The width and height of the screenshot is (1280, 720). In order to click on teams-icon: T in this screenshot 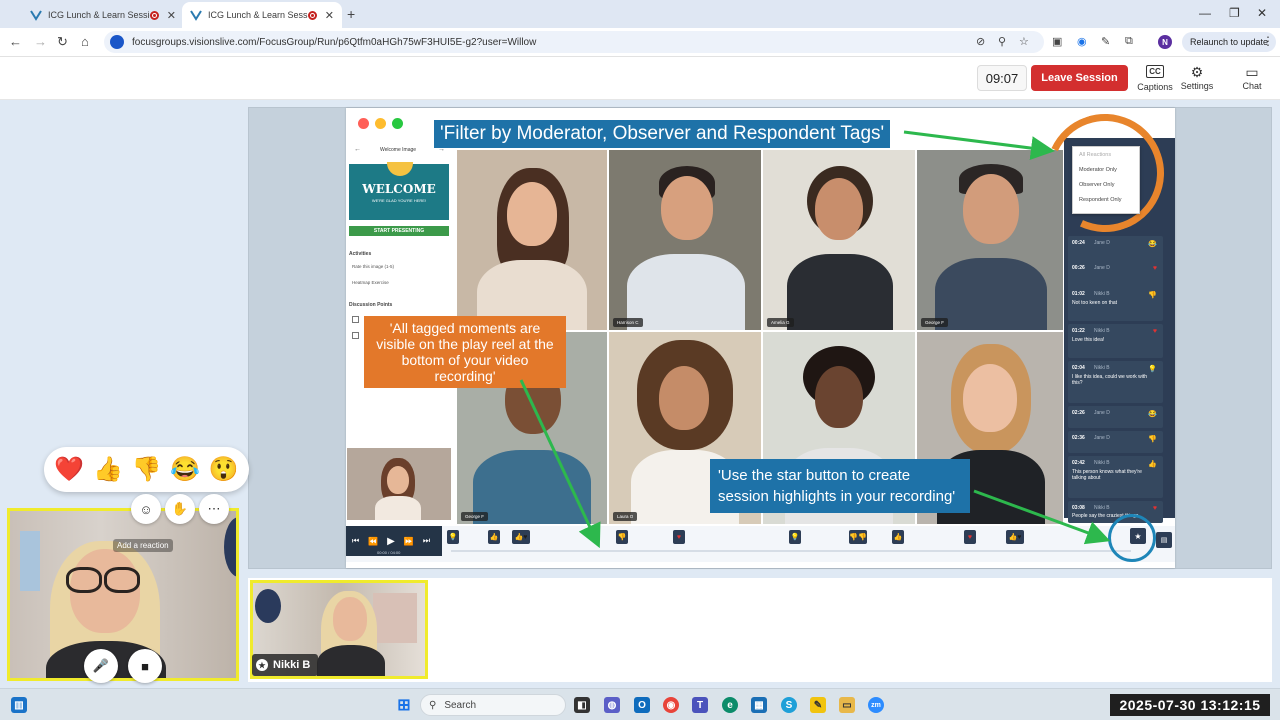, I will do `click(700, 705)`.